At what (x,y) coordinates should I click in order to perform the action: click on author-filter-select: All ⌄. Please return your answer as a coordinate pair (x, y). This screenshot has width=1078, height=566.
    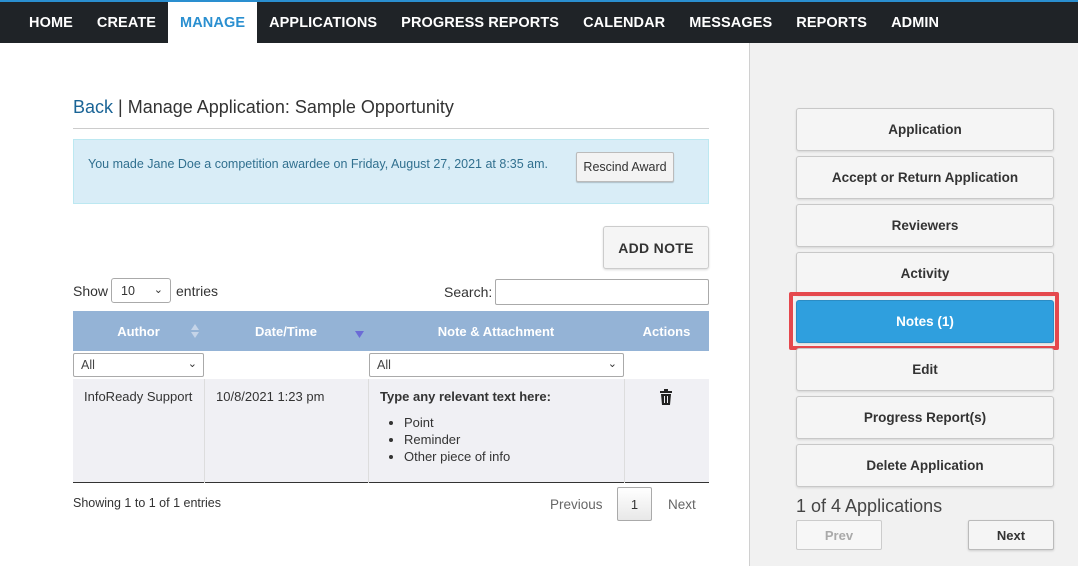
    Looking at the image, I should click on (138, 365).